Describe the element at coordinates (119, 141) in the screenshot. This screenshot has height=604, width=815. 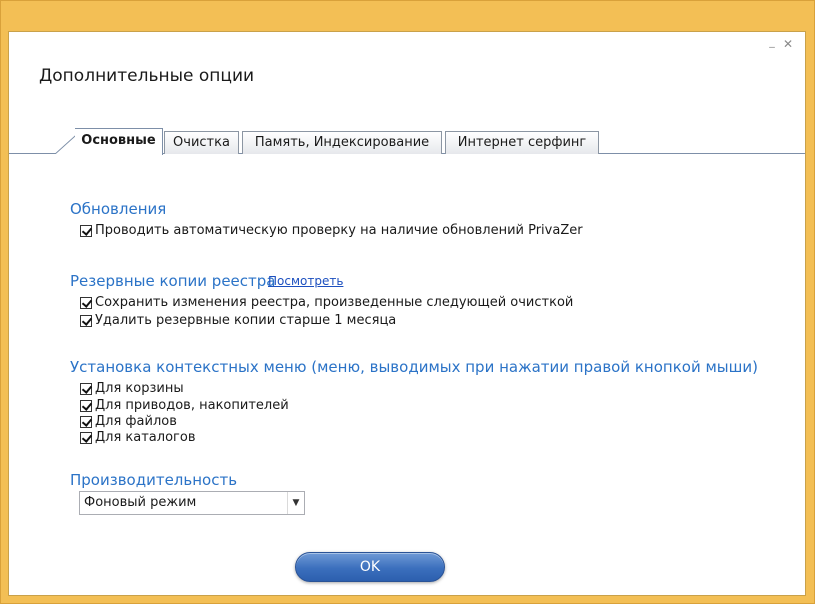
I see `tab-general: Основные` at that location.